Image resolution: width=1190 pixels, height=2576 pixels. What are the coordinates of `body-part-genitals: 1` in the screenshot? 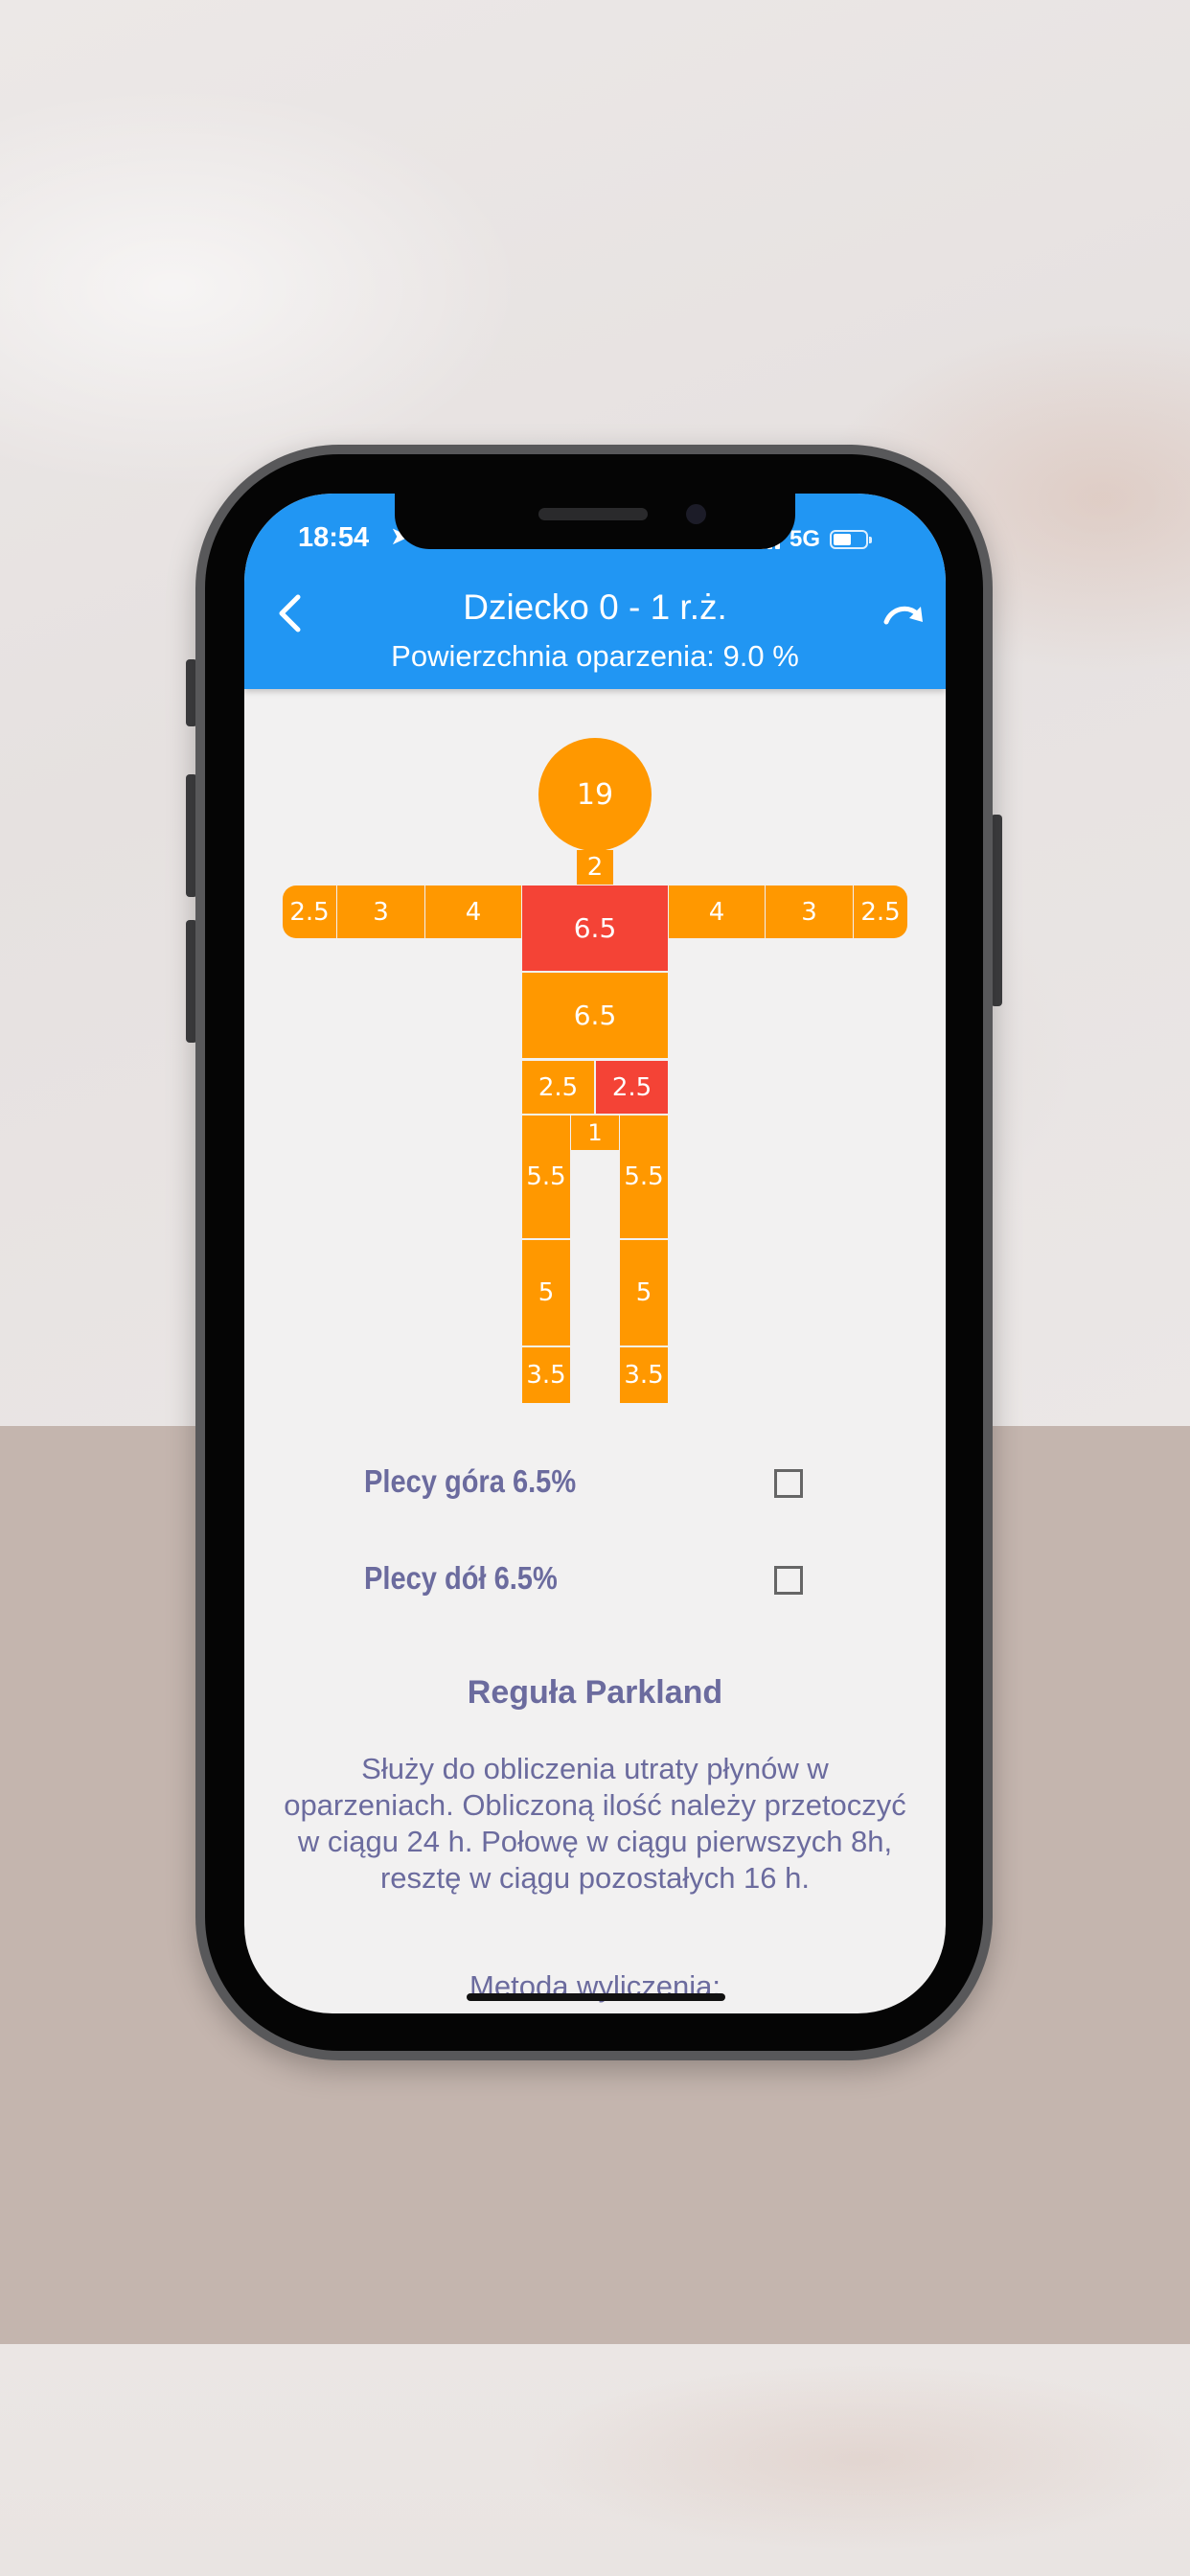 It's located at (595, 1133).